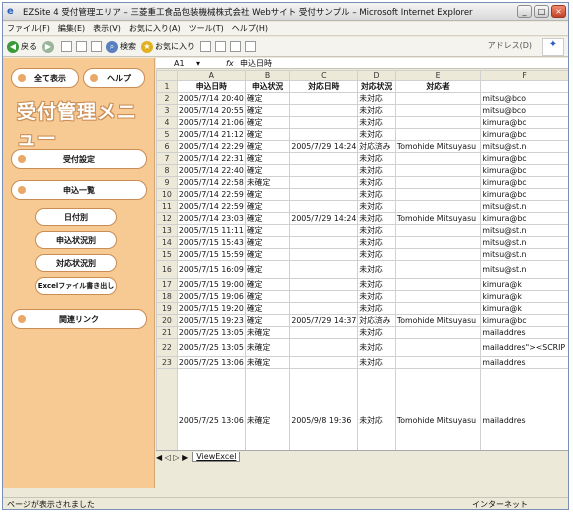 The width and height of the screenshot is (573, 514). What do you see at coordinates (22, 46) in the screenshot?
I see `back-button: ◀ 戻る` at bounding box center [22, 46].